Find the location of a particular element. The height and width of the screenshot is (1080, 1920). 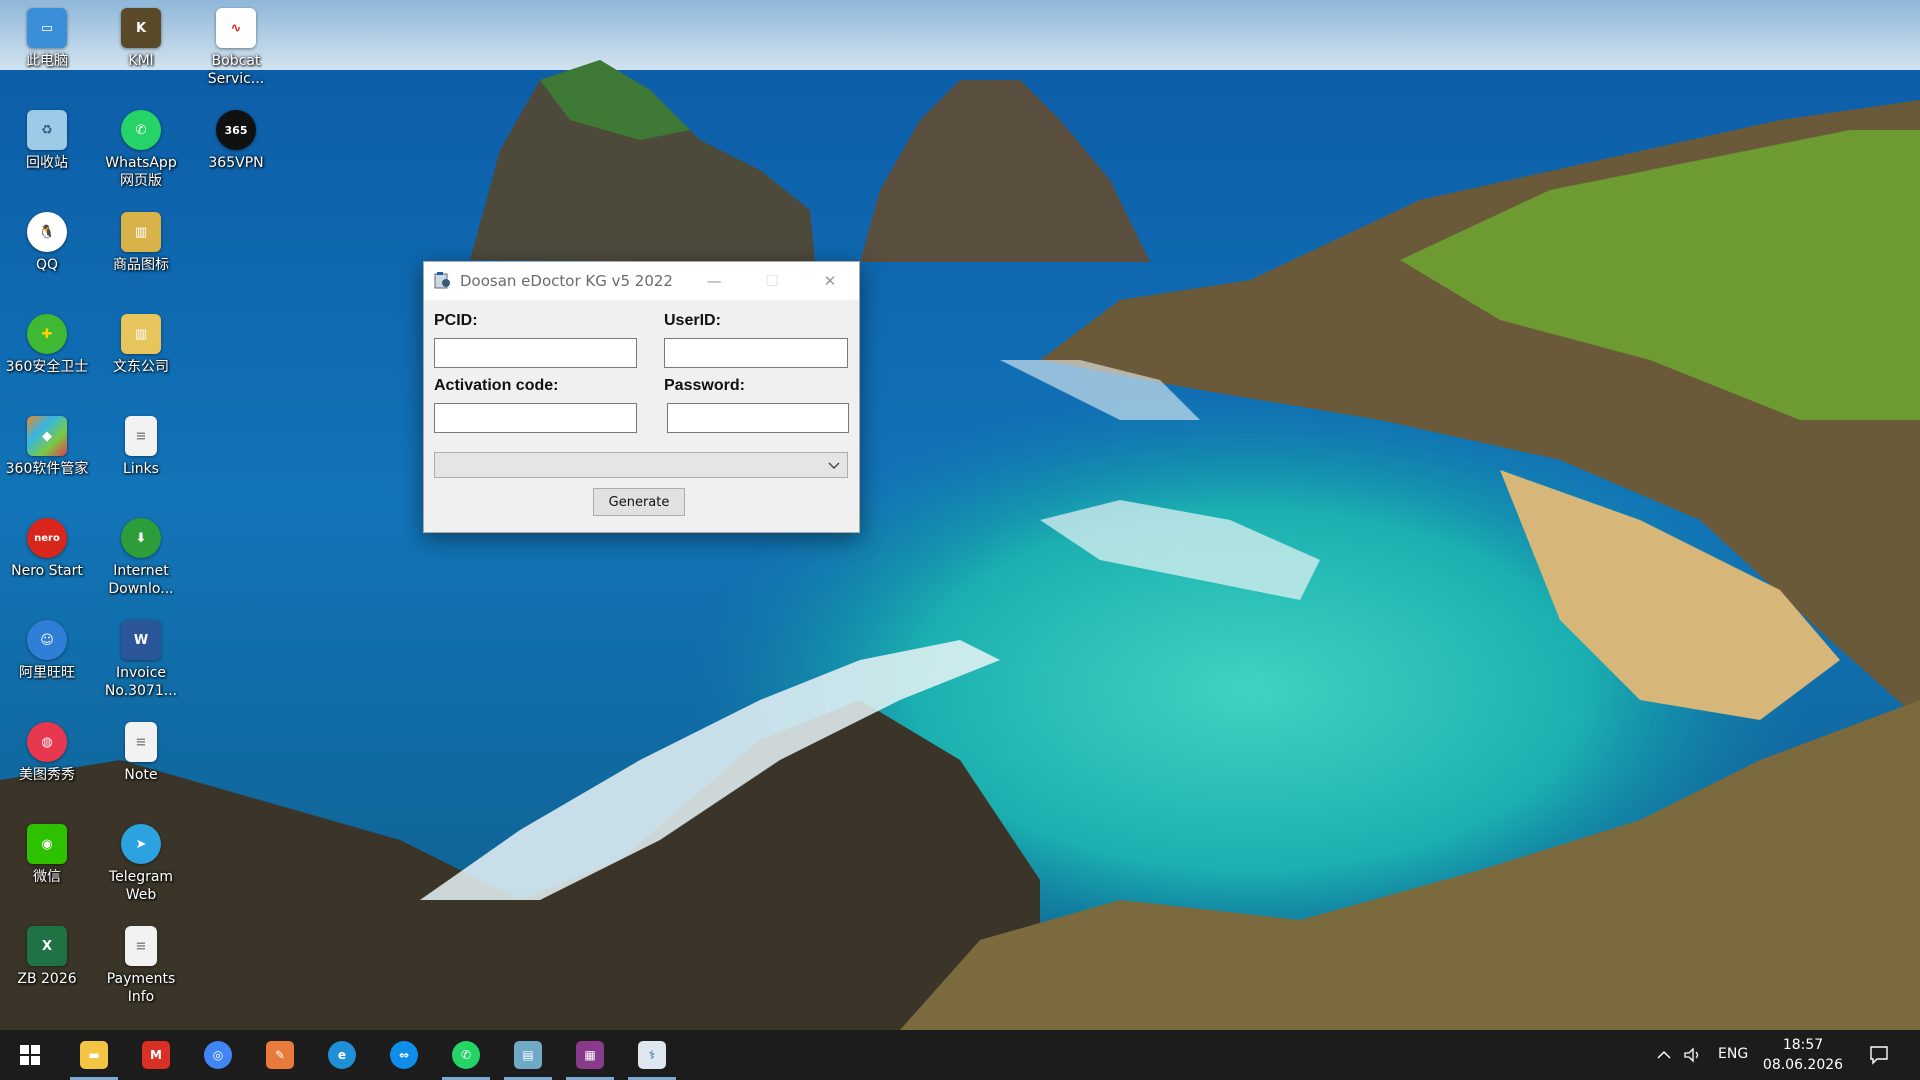

desktop-icon-telegram-web: ➤ Telegram Web is located at coordinates (141, 864).